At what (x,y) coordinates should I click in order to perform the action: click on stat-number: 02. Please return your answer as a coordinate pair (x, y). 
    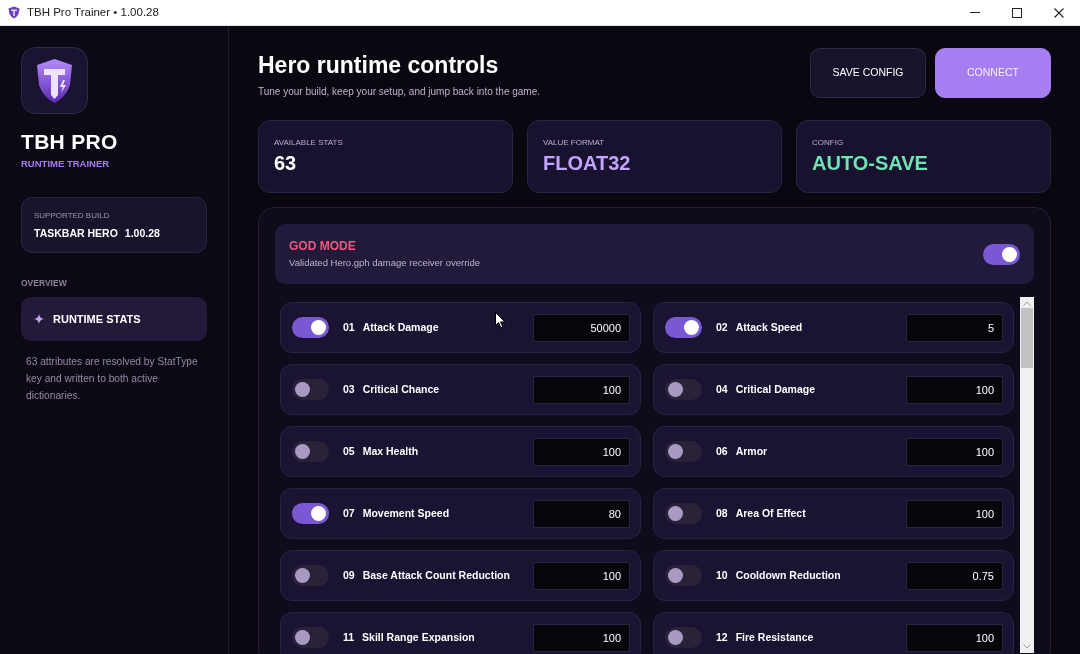
    Looking at the image, I should click on (722, 327).